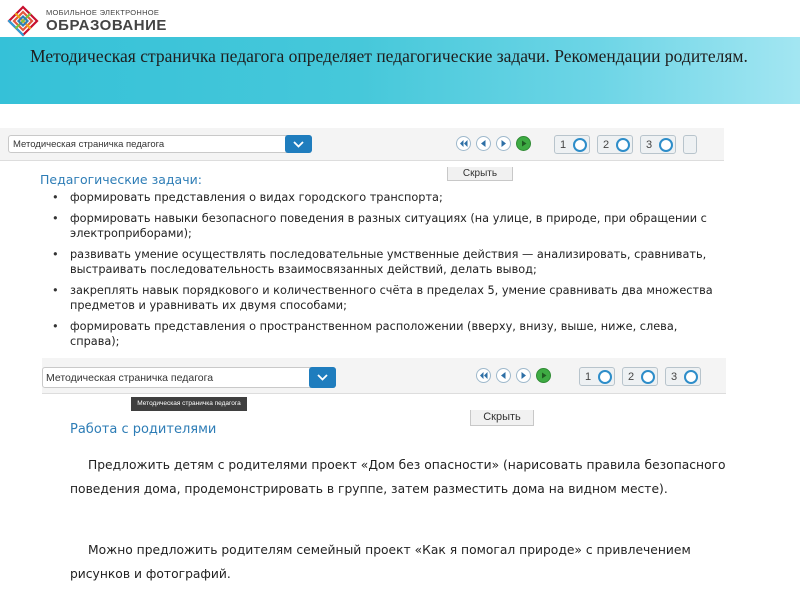 The height and width of the screenshot is (600, 800). I want to click on page-button-partial, so click(690, 144).